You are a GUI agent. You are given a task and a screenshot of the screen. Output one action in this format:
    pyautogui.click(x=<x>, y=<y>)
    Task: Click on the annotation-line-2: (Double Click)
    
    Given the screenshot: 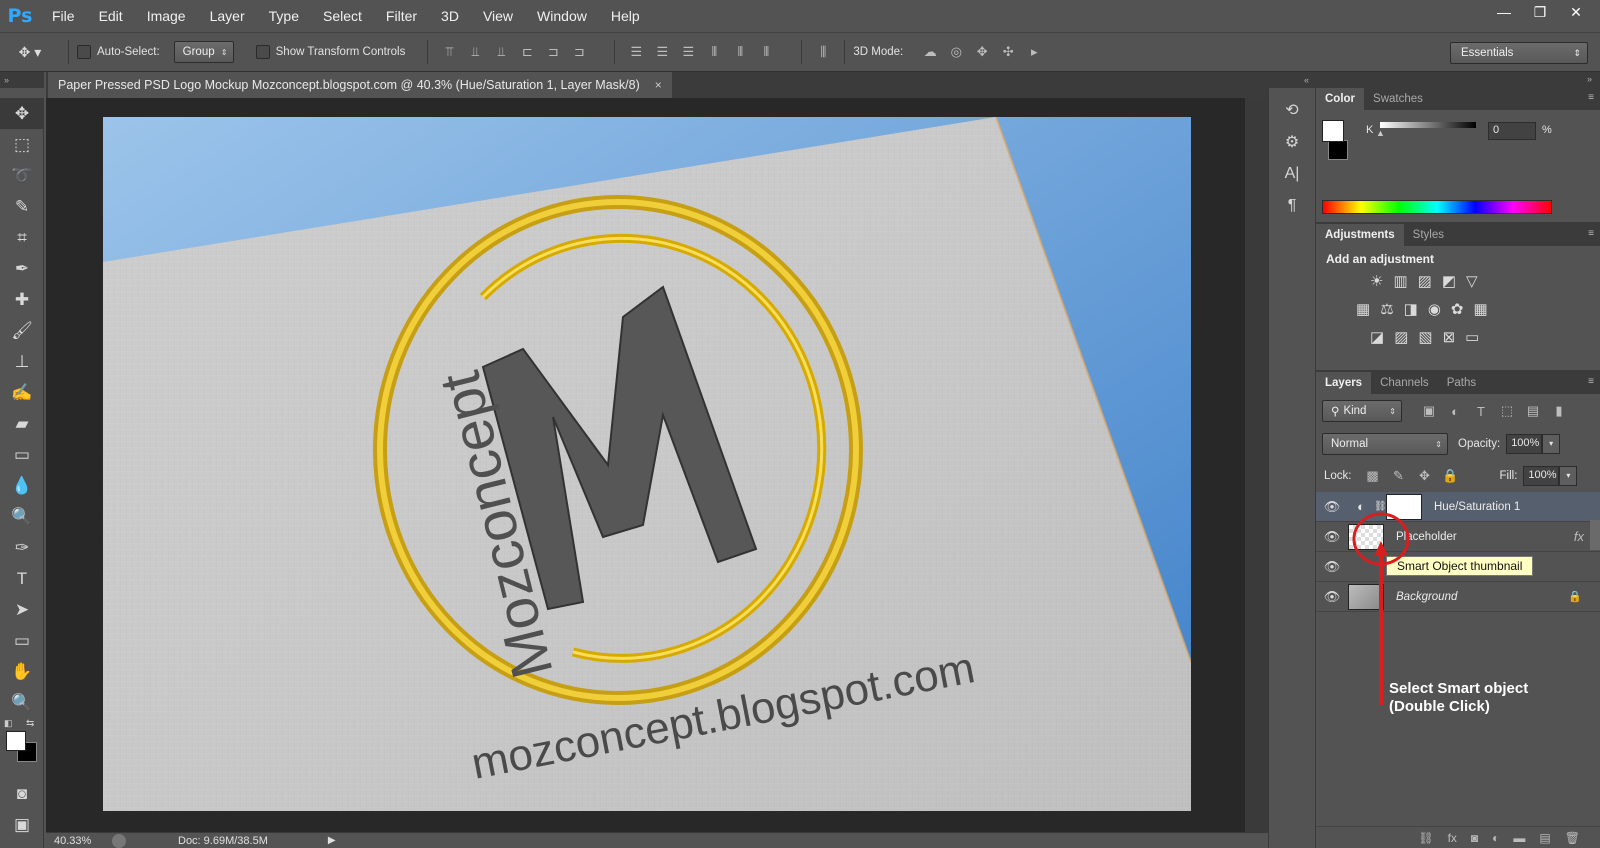 What is the action you would take?
    pyautogui.click(x=1439, y=706)
    